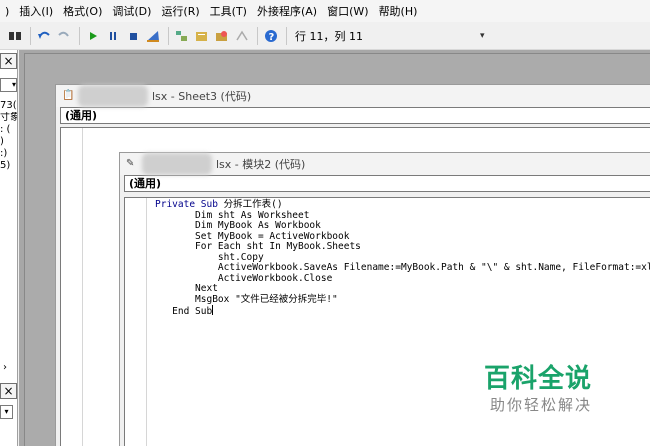 The width and height of the screenshot is (650, 446). I want to click on menu-item-partial: ), so click(7, 11).